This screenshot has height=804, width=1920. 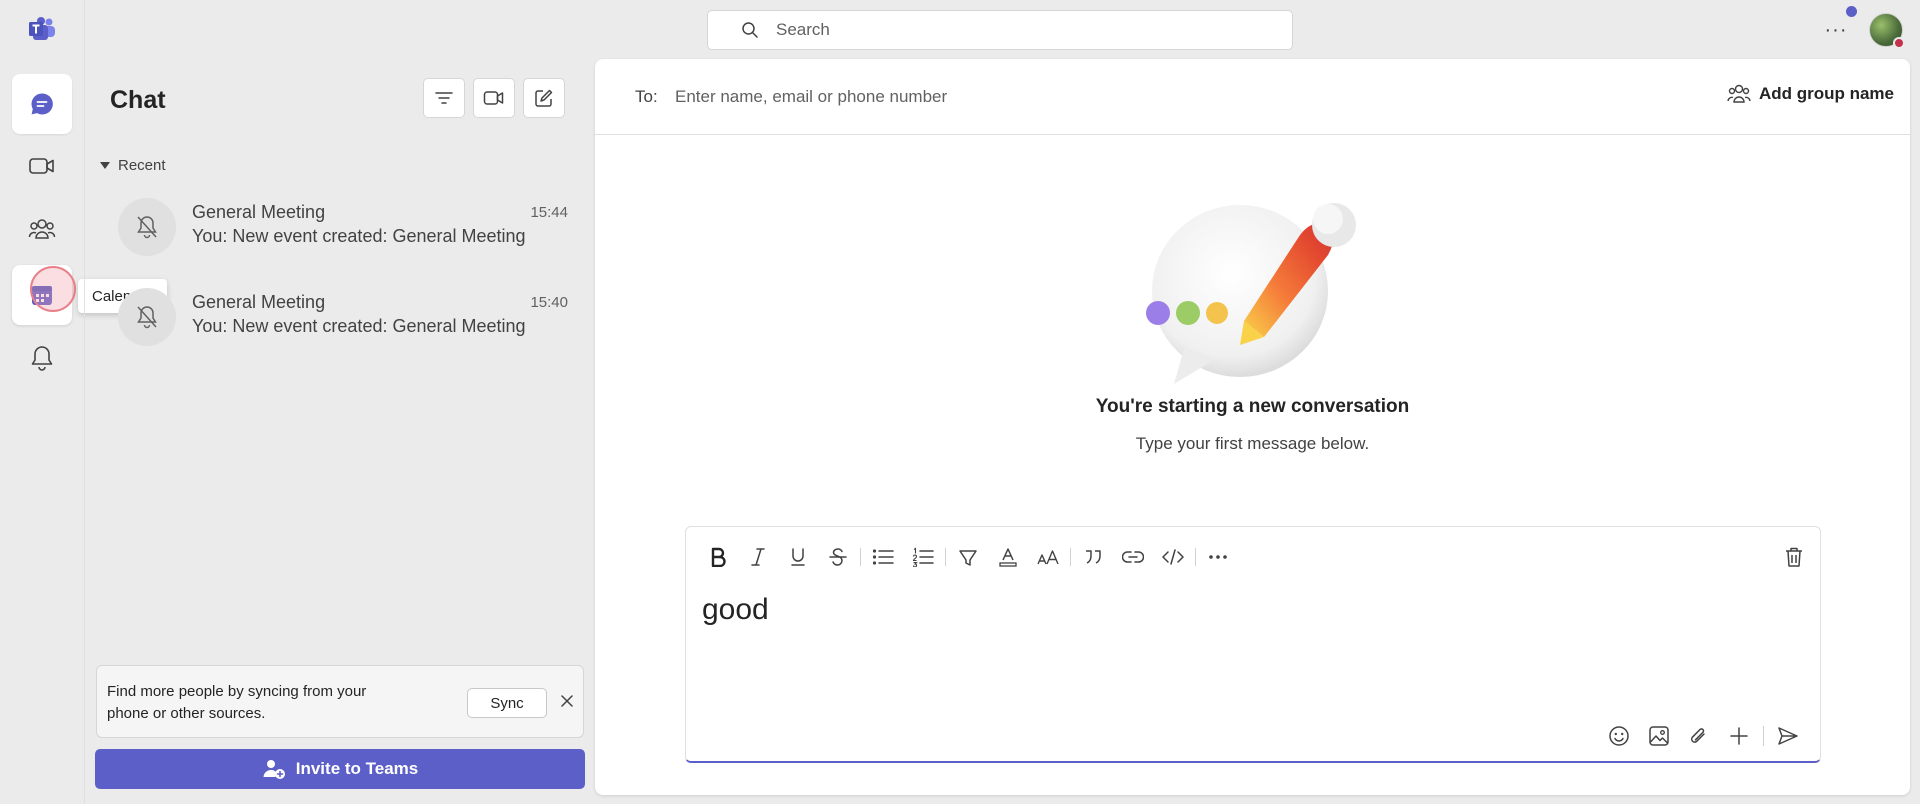 I want to click on chat-title: Chat, so click(x=138, y=100).